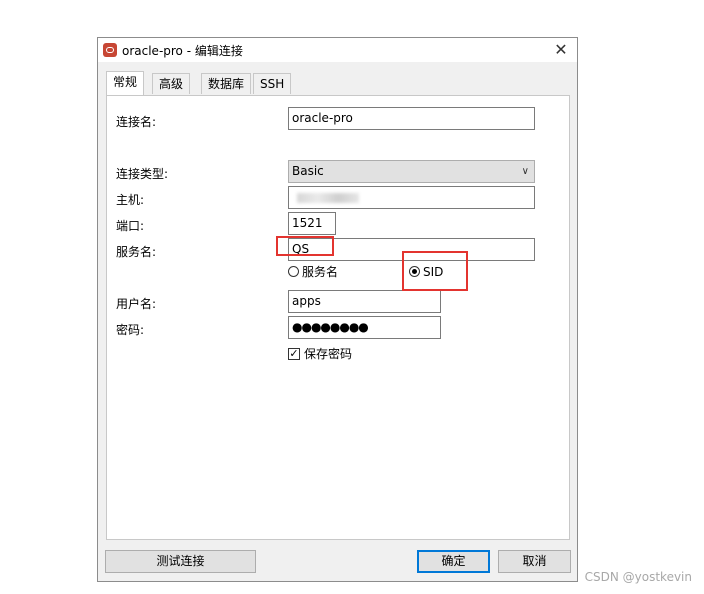 This screenshot has height=594, width=704. Describe the element at coordinates (312, 223) in the screenshot. I see `port-input: 1521` at that location.